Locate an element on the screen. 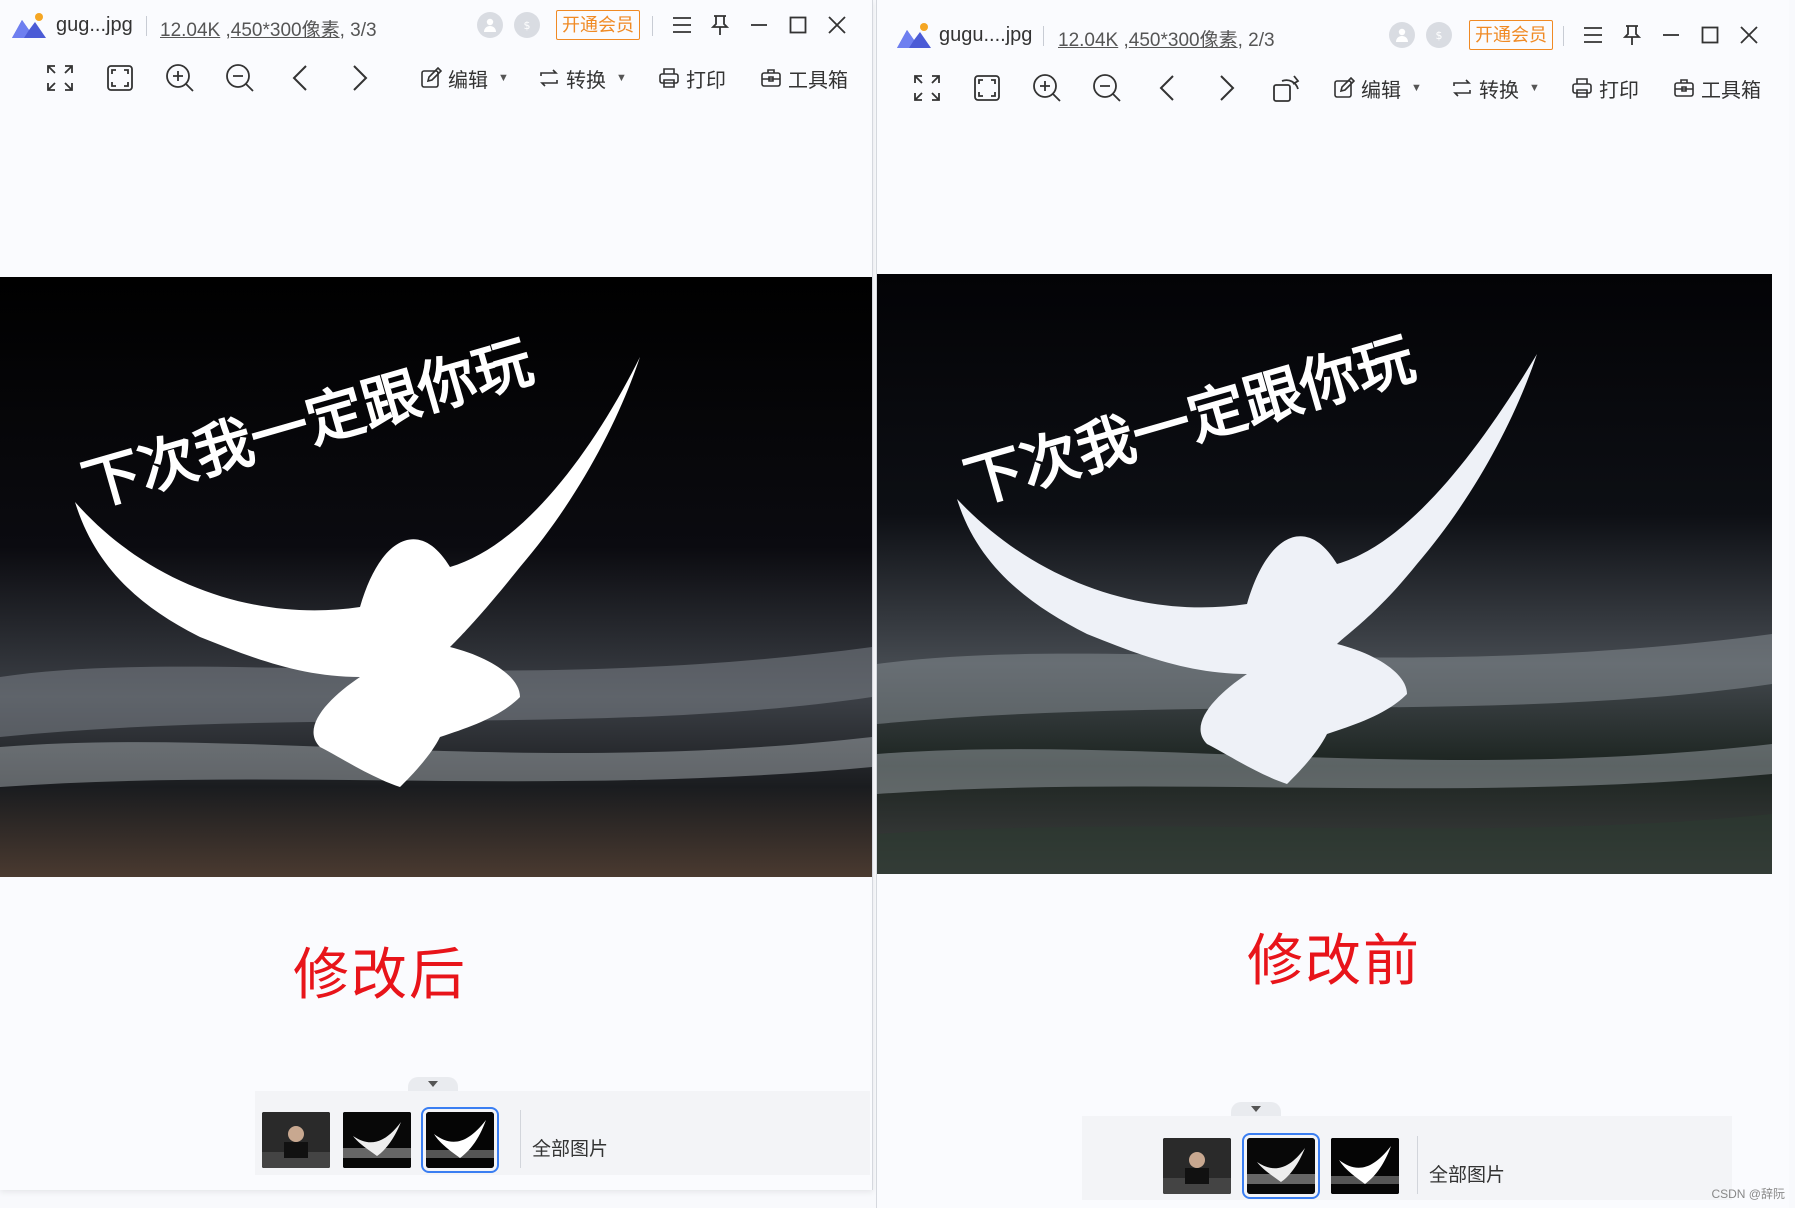  file-meta: 12.04K ,450*300像素, 3/3 is located at coordinates (268, 30).